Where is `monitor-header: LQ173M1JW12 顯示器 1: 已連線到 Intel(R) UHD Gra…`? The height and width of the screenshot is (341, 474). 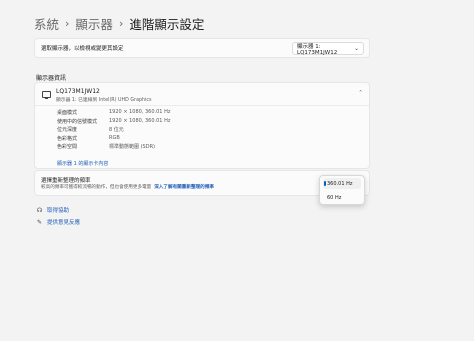 monitor-header: LQ173M1JW12 顯示器 1: 已連線到 Intel(R) UHD Gra… is located at coordinates (202, 94).